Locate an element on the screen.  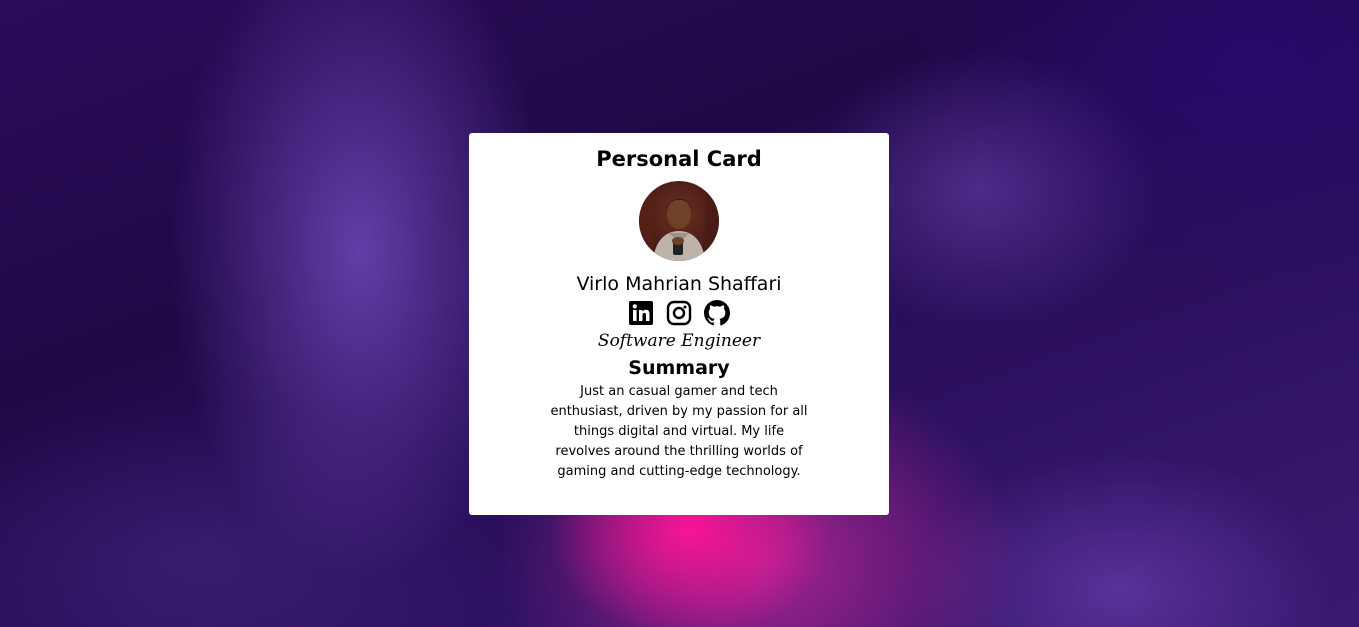
instagram-icon is located at coordinates (679, 313).